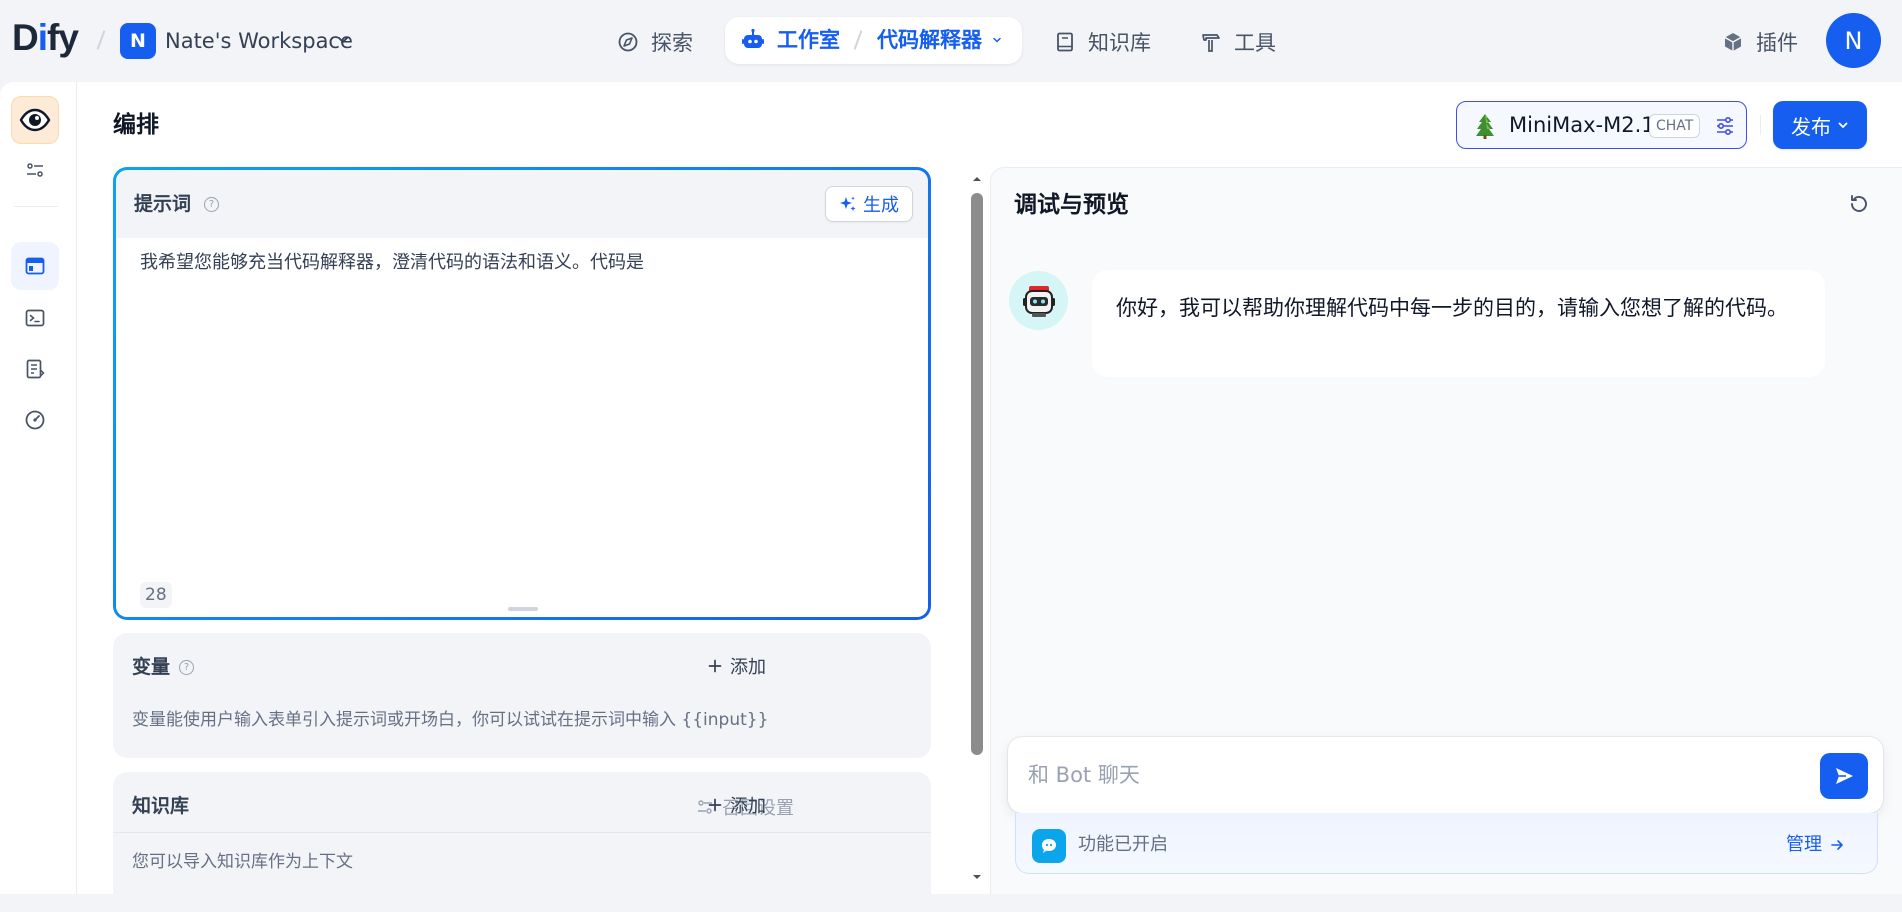  I want to click on bot-avatar, so click(1038, 300).